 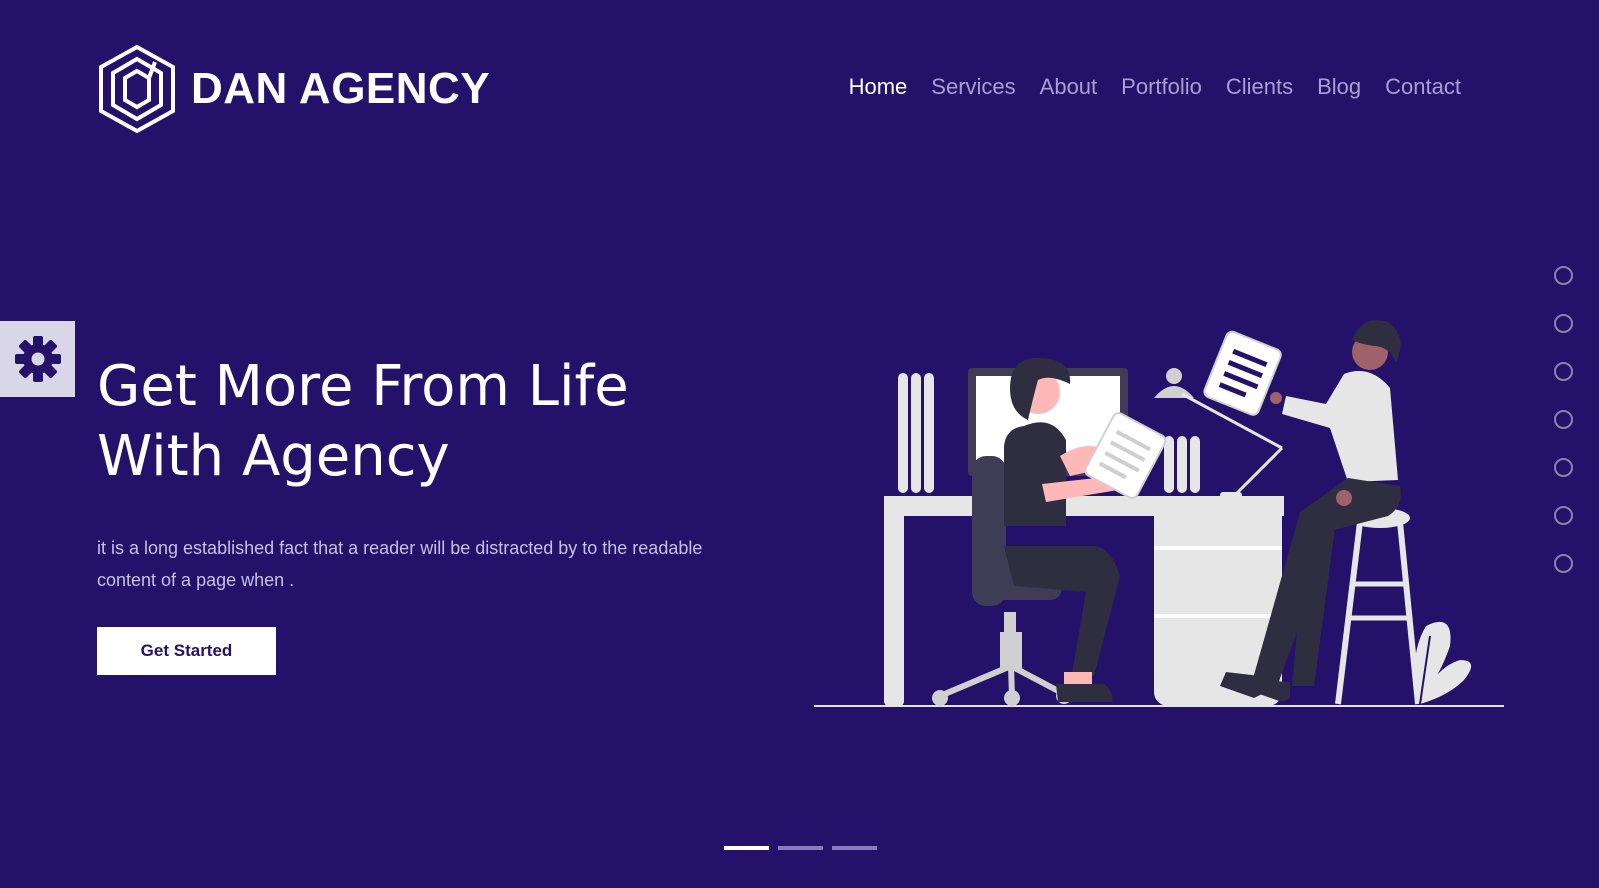 I want to click on nav-item-portfolio: Portfolio, so click(x=1161, y=87).